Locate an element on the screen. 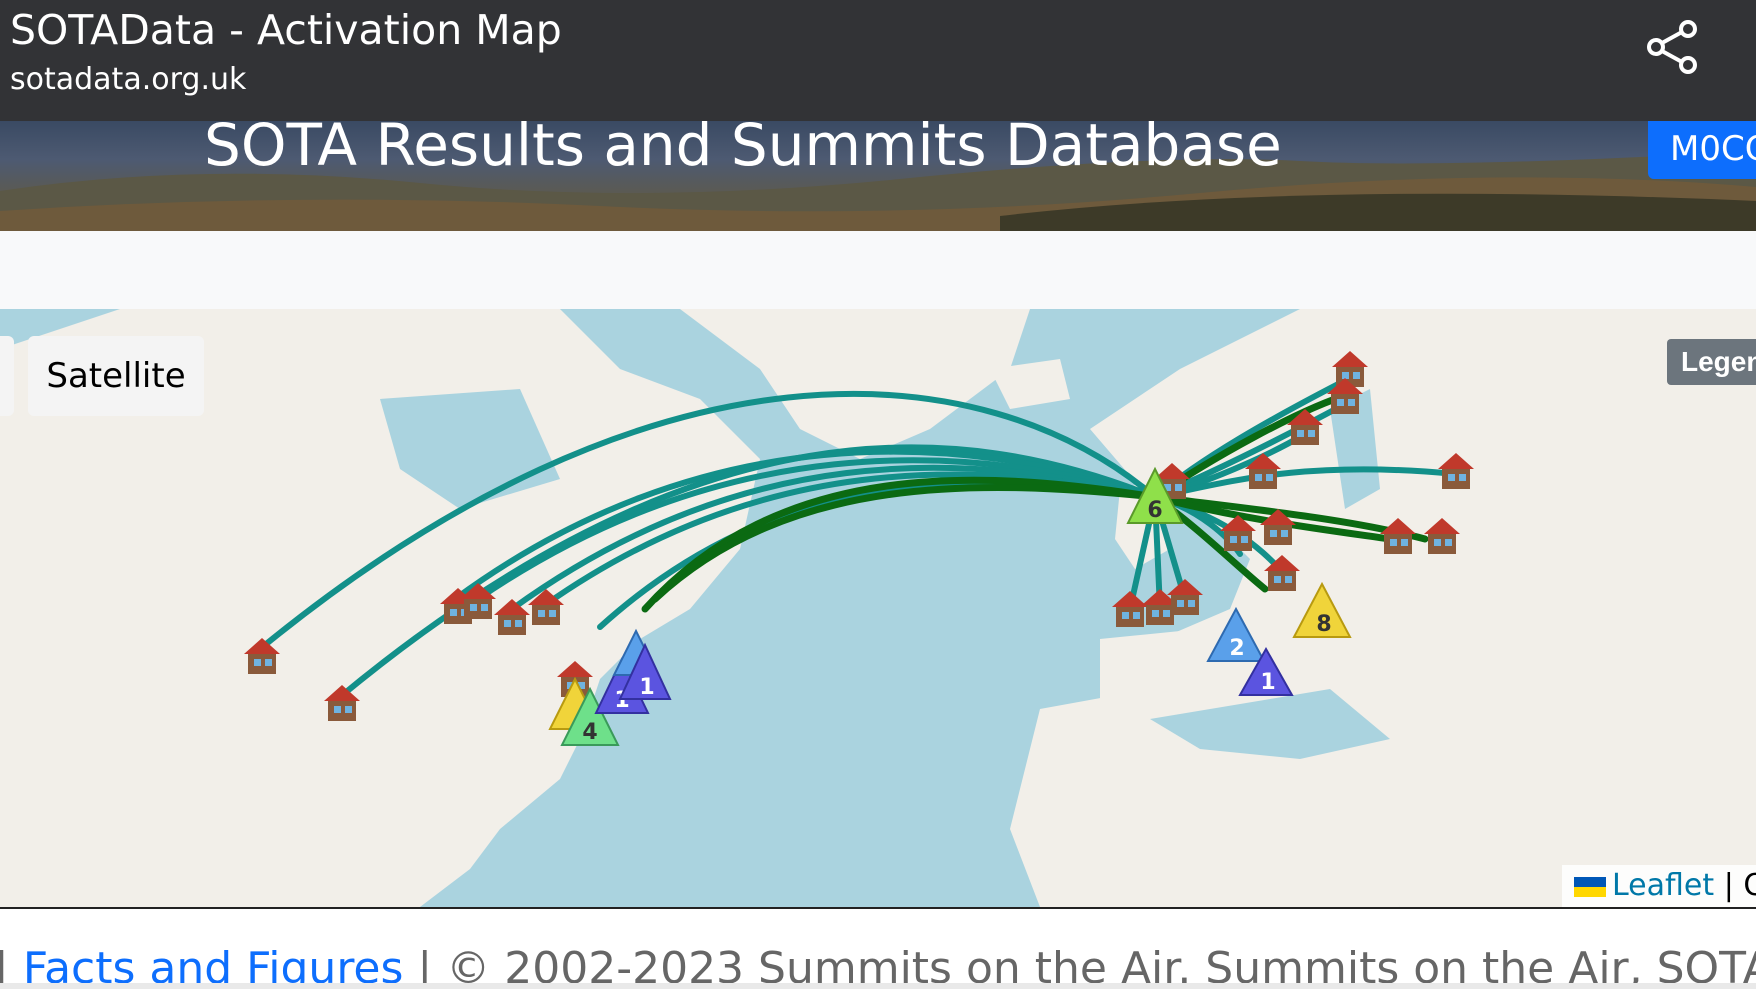  leaflet-link: Leaflet is located at coordinates (1663, 885).